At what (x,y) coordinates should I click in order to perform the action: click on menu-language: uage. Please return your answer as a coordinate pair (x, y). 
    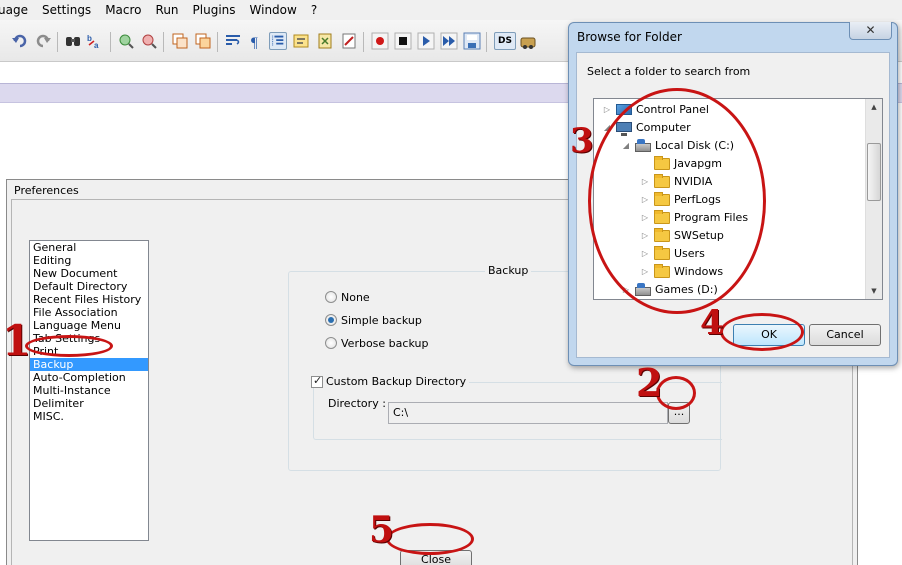
    Looking at the image, I should click on (17, 10).